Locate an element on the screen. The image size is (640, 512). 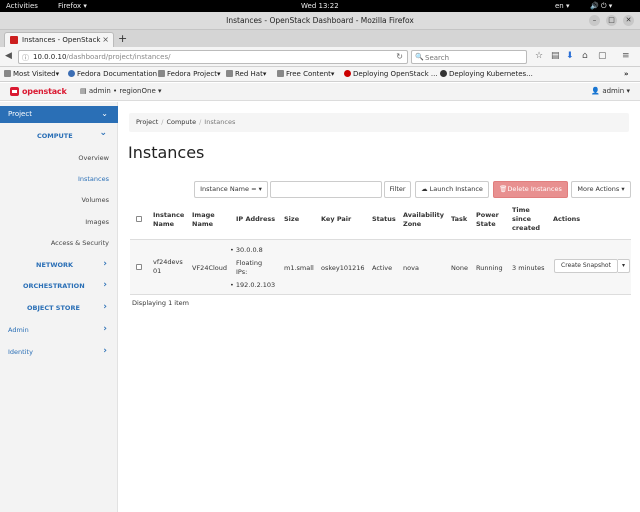
key-pair: oskey101216 is located at coordinates (343, 268).